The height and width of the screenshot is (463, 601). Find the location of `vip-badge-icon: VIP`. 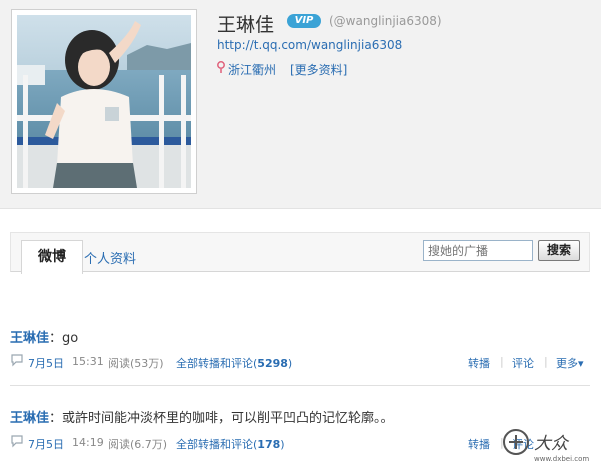

vip-badge-icon: VIP is located at coordinates (304, 21).